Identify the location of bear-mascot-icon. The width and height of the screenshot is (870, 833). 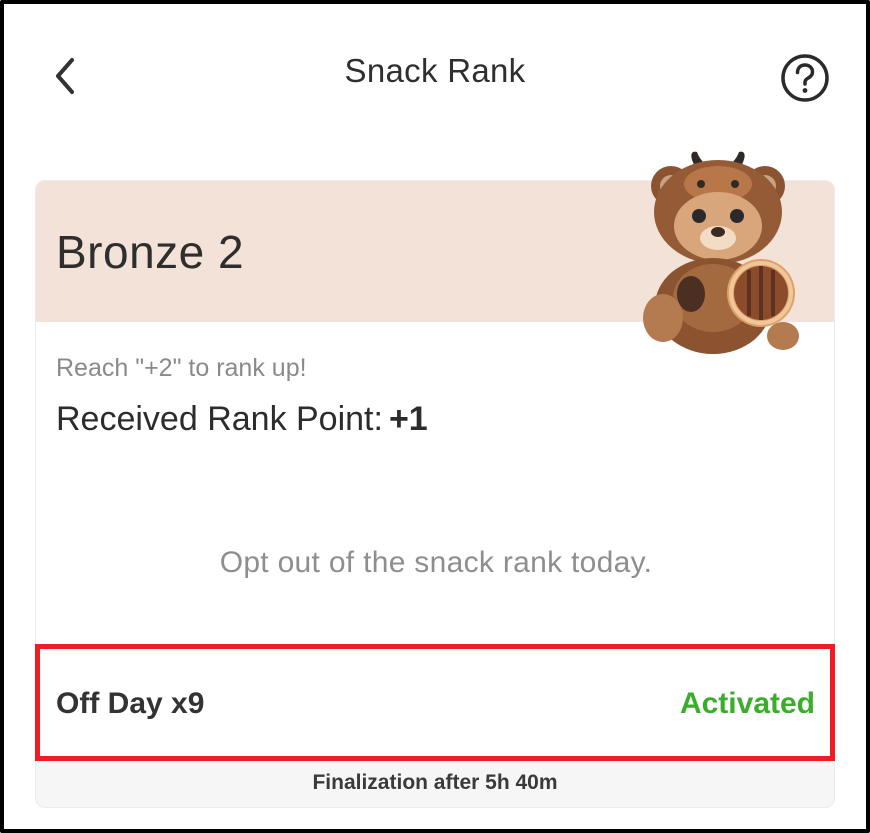
(721, 252).